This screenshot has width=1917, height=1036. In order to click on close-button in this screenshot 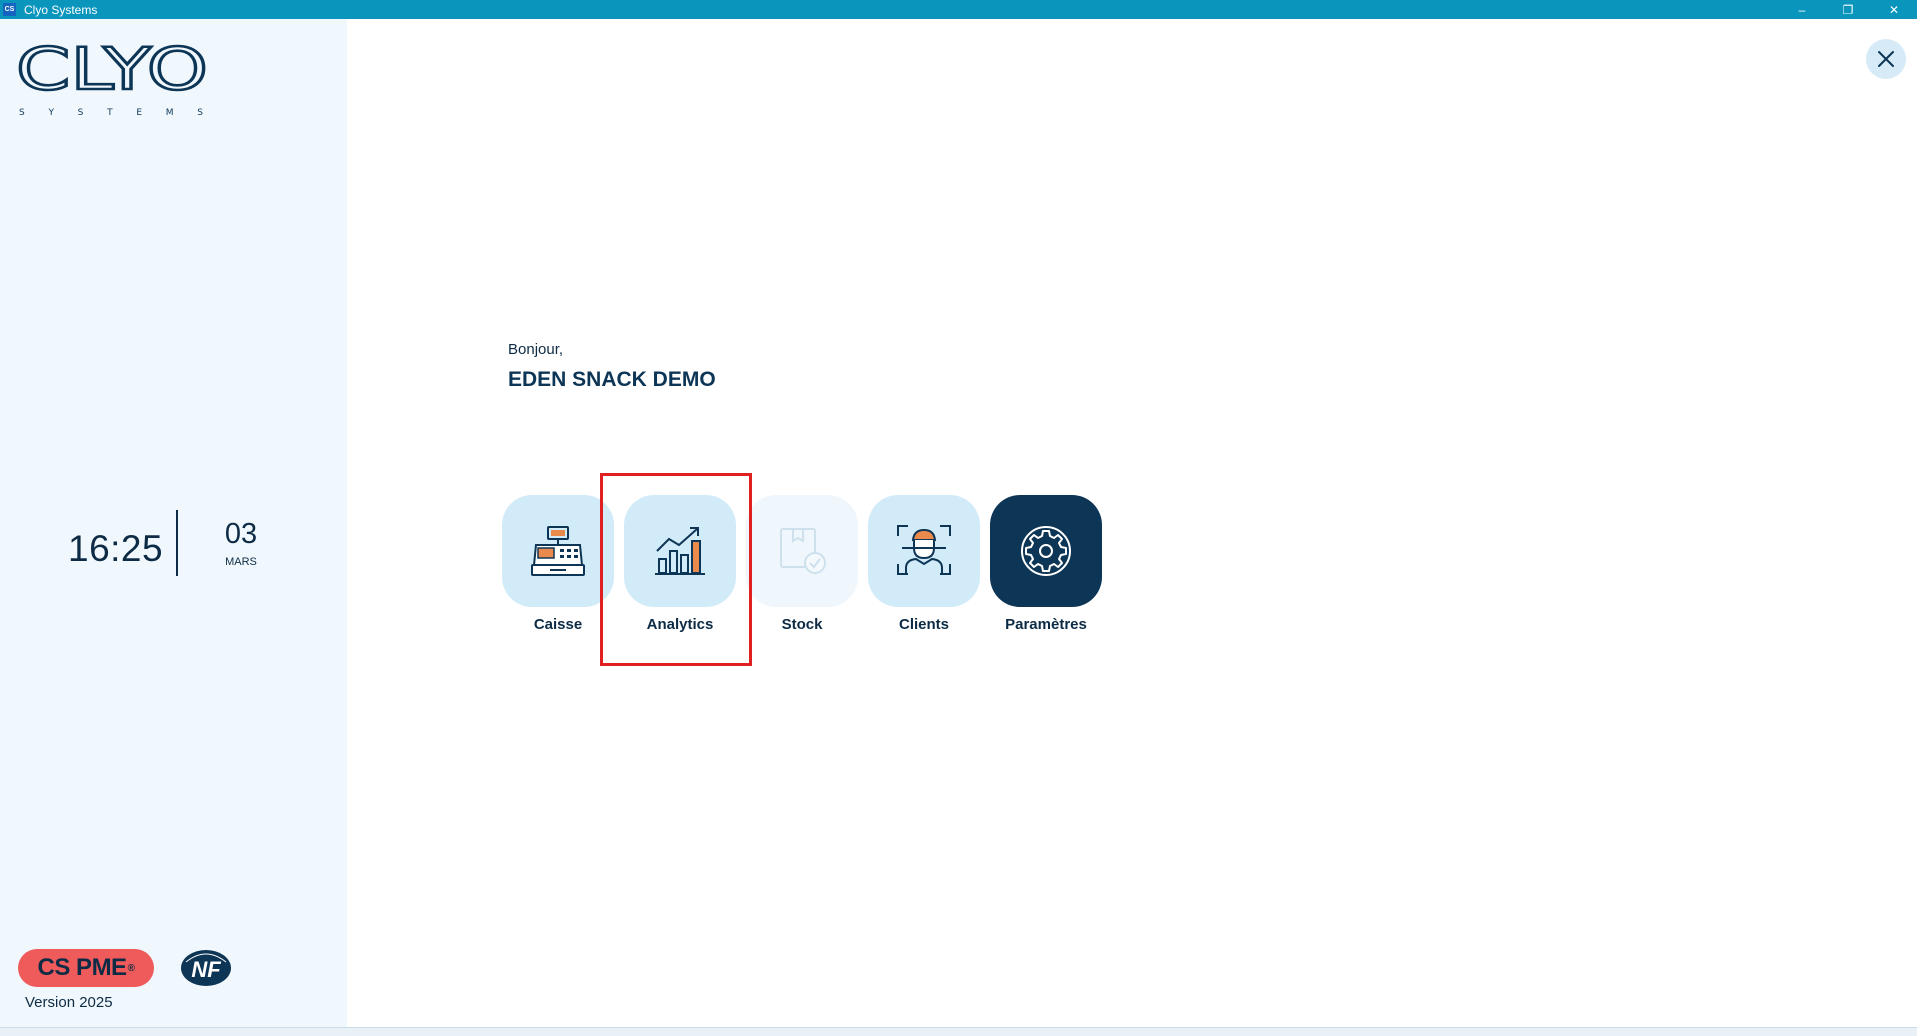, I will do `click(1886, 59)`.